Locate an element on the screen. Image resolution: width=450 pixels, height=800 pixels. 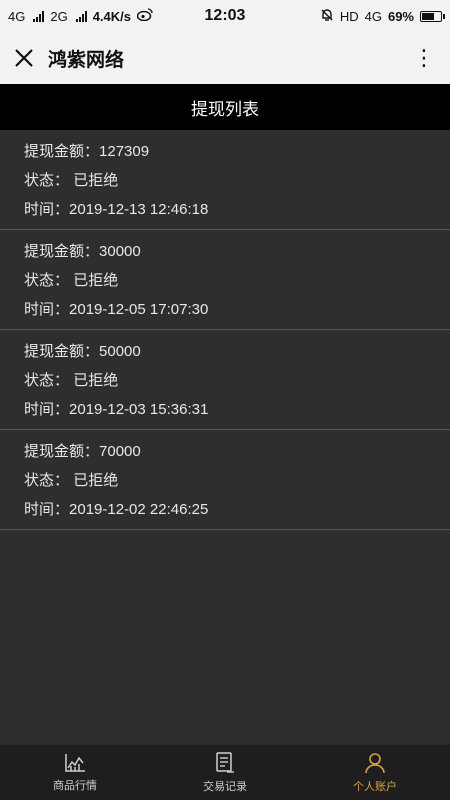
alarm-off-icon is located at coordinates (327, 16).